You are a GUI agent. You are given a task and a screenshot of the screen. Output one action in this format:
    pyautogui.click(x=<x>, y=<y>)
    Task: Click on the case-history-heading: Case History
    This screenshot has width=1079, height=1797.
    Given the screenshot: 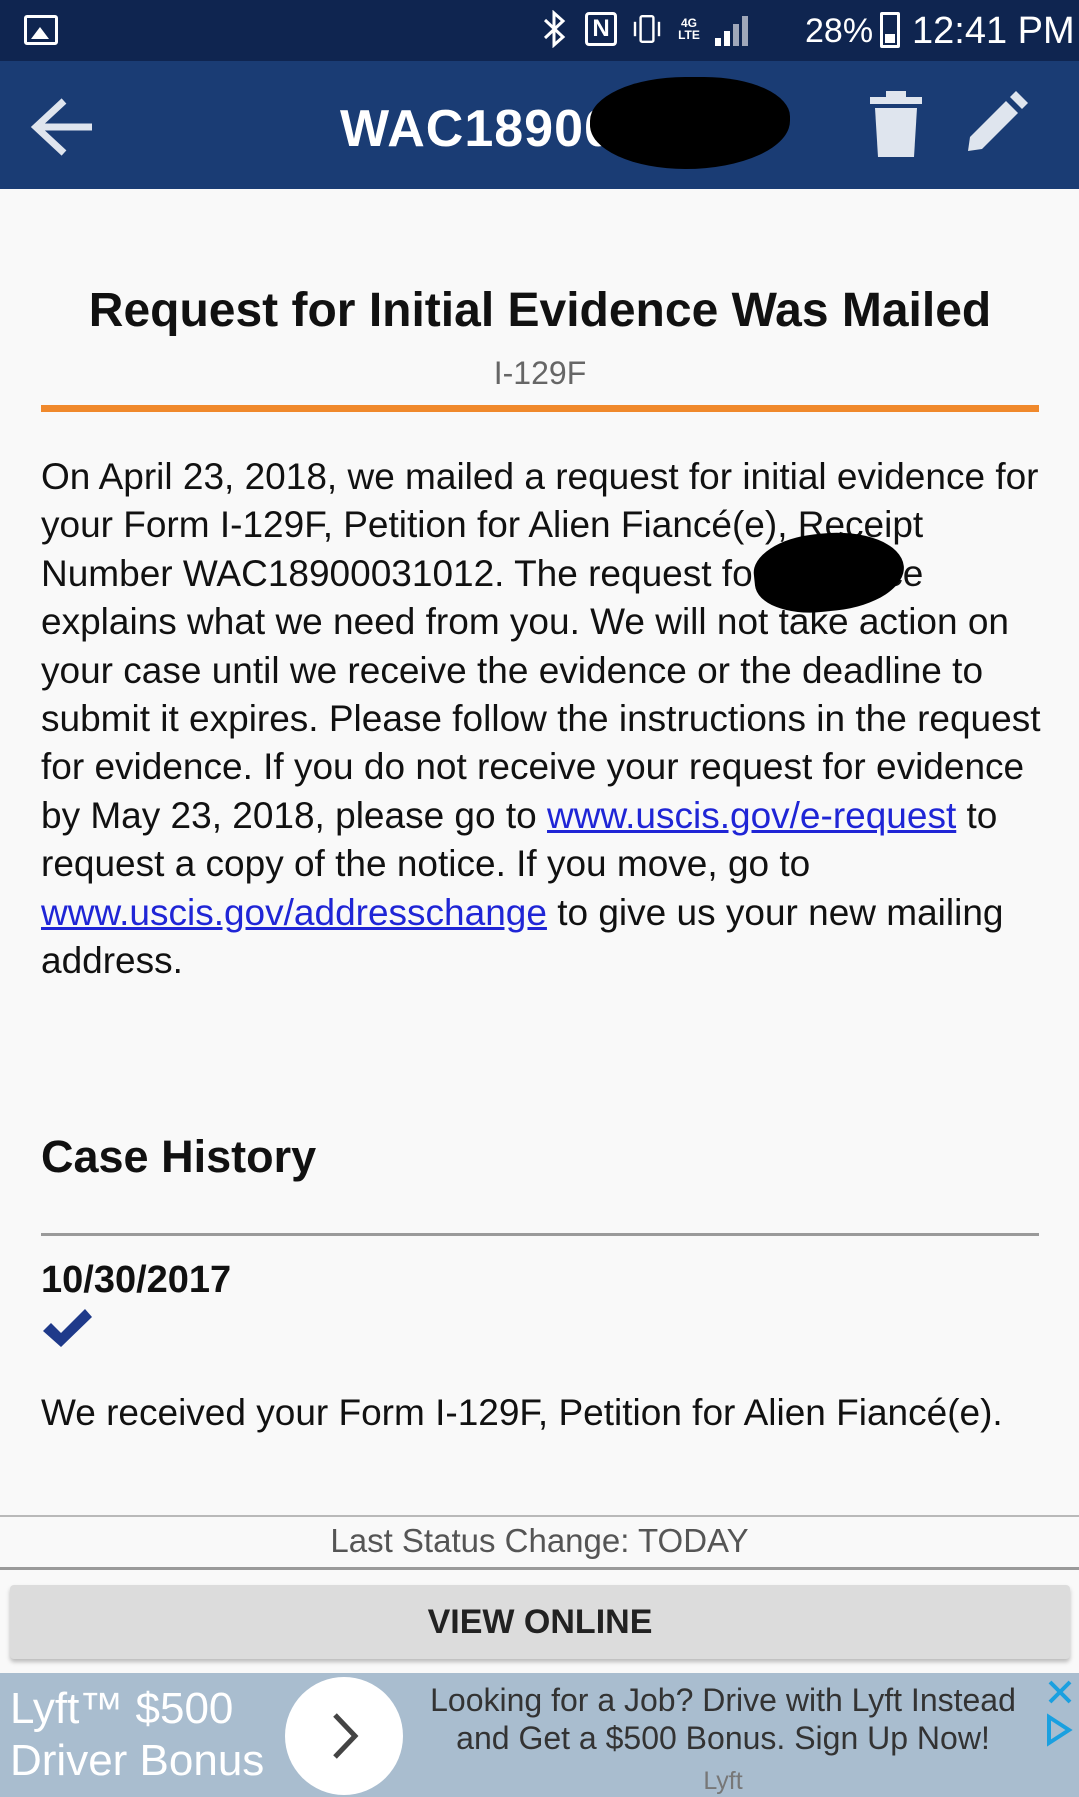 What is the action you would take?
    pyautogui.click(x=179, y=1156)
    